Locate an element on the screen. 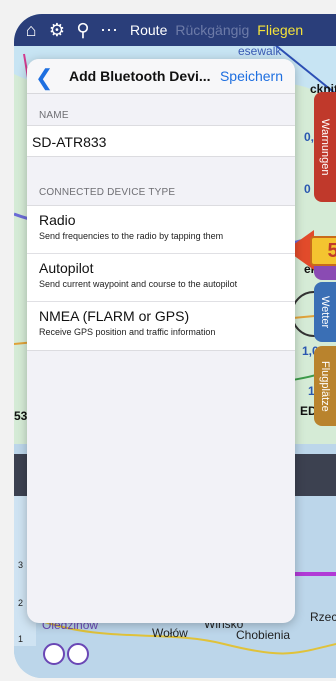  weather-tab-label: Wetter is located at coordinates (325, 312).